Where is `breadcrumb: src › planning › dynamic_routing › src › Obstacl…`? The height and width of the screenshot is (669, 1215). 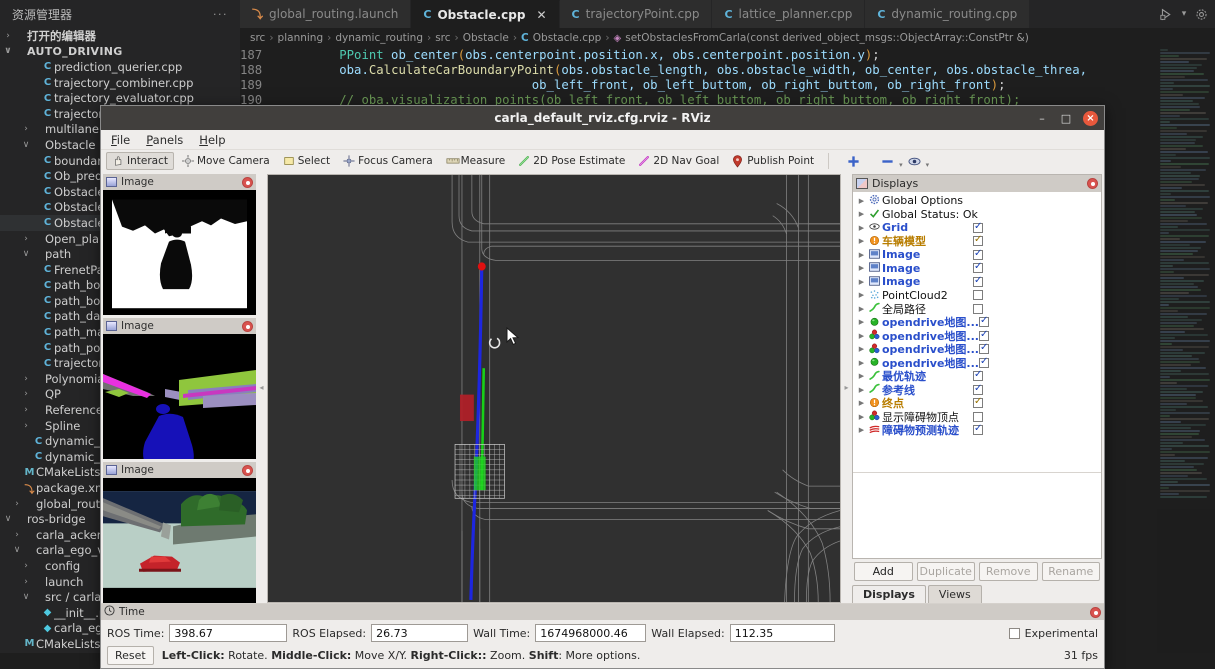
breadcrumb: src › planning › dynamic_routing › src › Obstacl… is located at coordinates (727, 38).